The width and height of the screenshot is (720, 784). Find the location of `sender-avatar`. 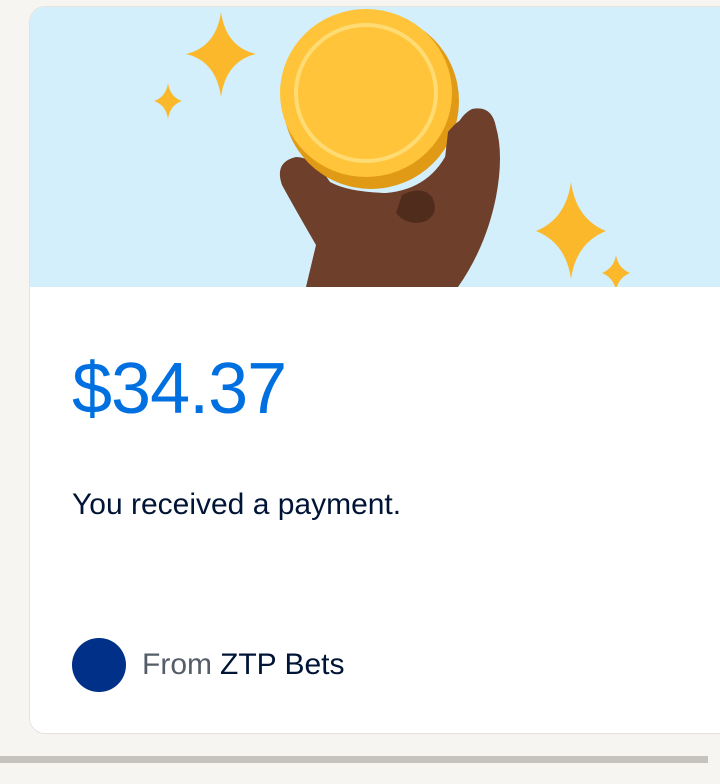

sender-avatar is located at coordinates (99, 665).